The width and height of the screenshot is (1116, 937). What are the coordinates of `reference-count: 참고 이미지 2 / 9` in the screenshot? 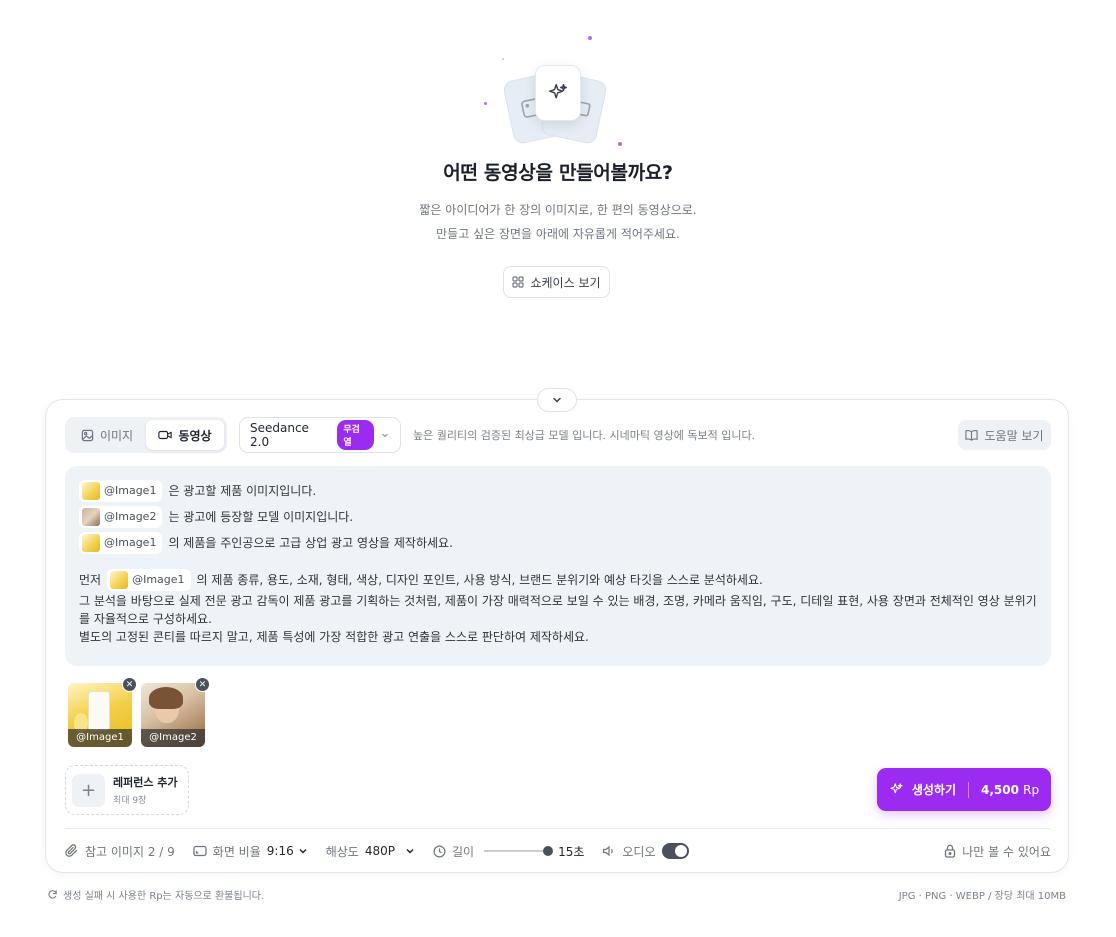 It's located at (120, 851).